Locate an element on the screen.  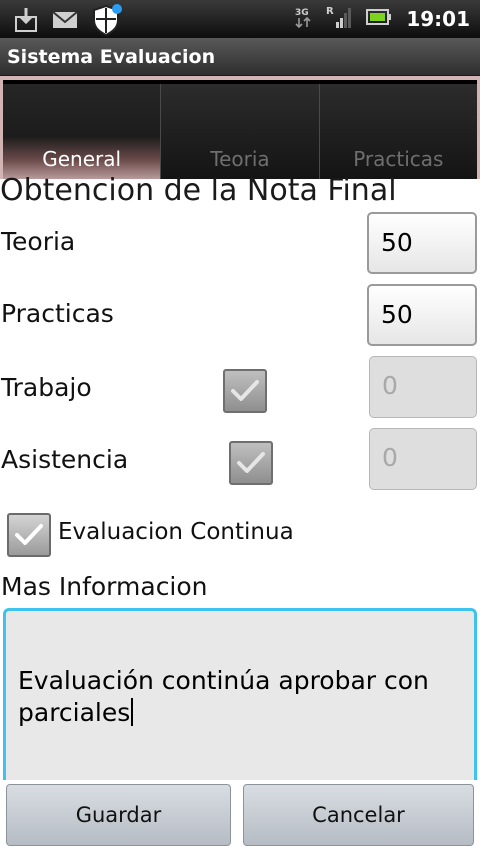
notification-icons is located at coordinates (68, 22).